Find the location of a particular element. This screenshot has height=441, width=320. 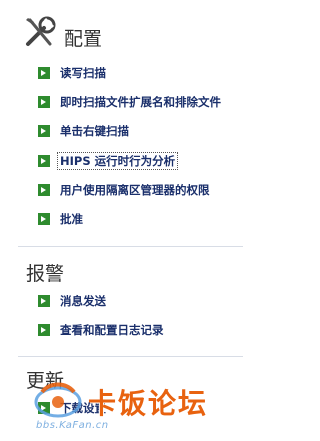

config-item-hips-analysis: HIPS 运行时行为分析 is located at coordinates (108, 161).